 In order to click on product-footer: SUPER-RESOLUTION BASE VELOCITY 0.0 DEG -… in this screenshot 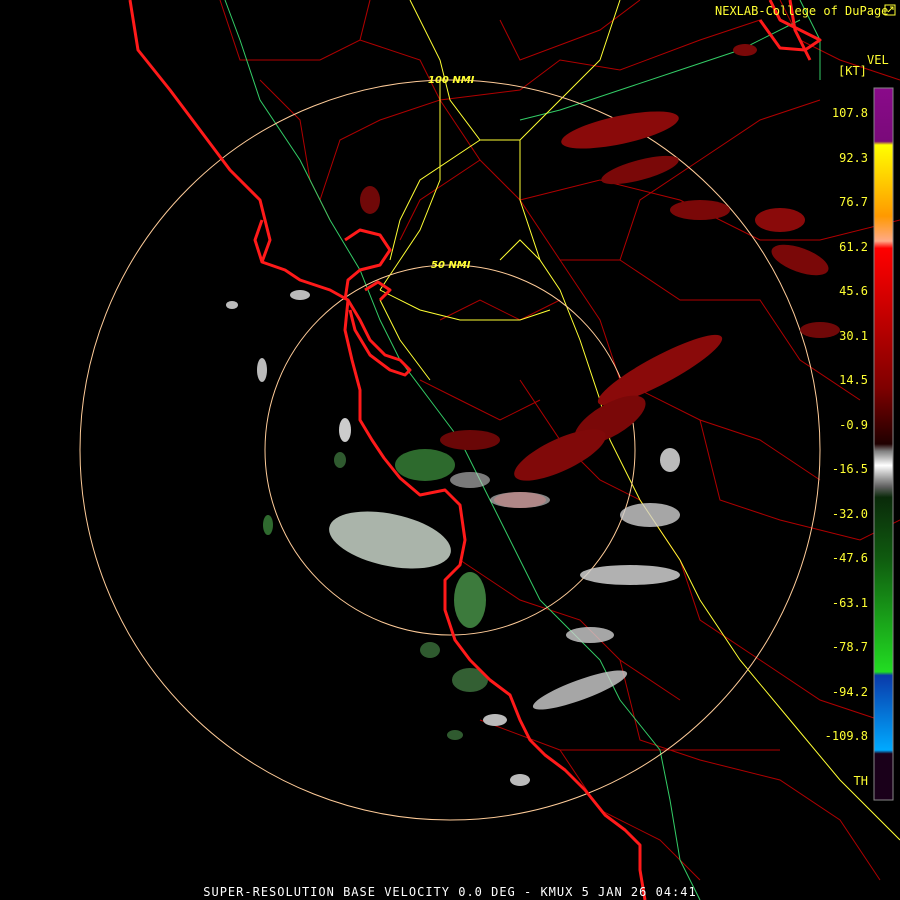, I will do `click(449, 892)`.